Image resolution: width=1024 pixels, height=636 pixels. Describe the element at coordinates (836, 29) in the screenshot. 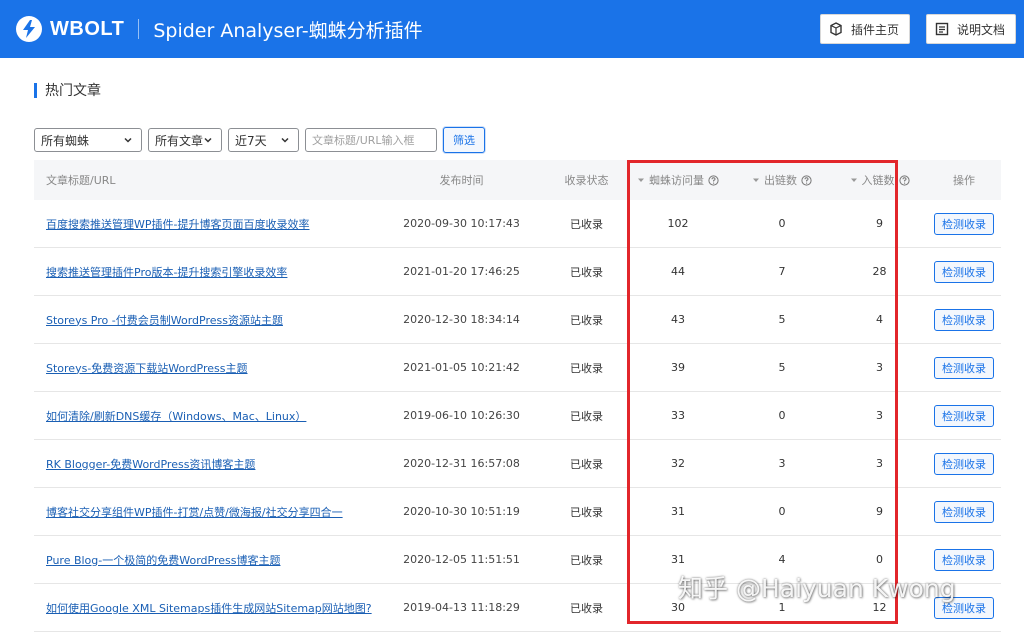

I see `cube-icon` at that location.